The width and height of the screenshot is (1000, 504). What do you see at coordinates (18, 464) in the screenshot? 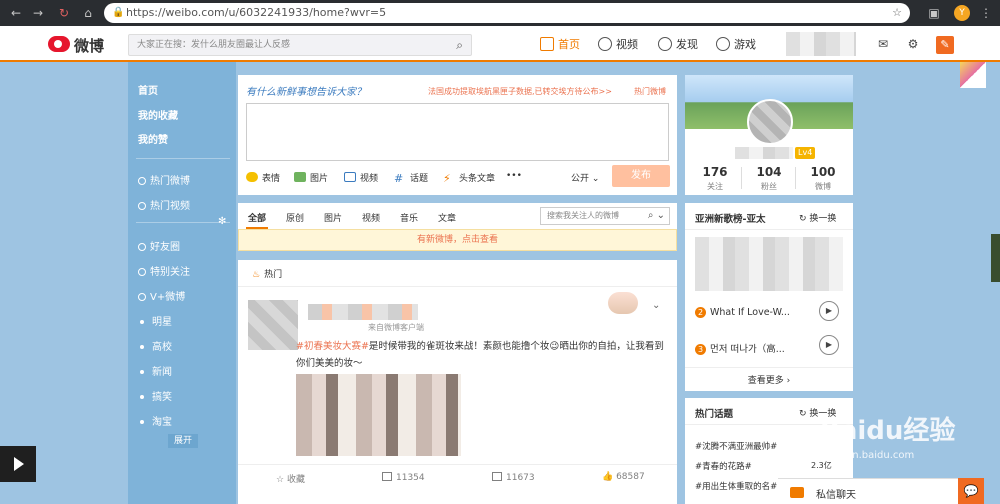
I see `video-play-button` at bounding box center [18, 464].